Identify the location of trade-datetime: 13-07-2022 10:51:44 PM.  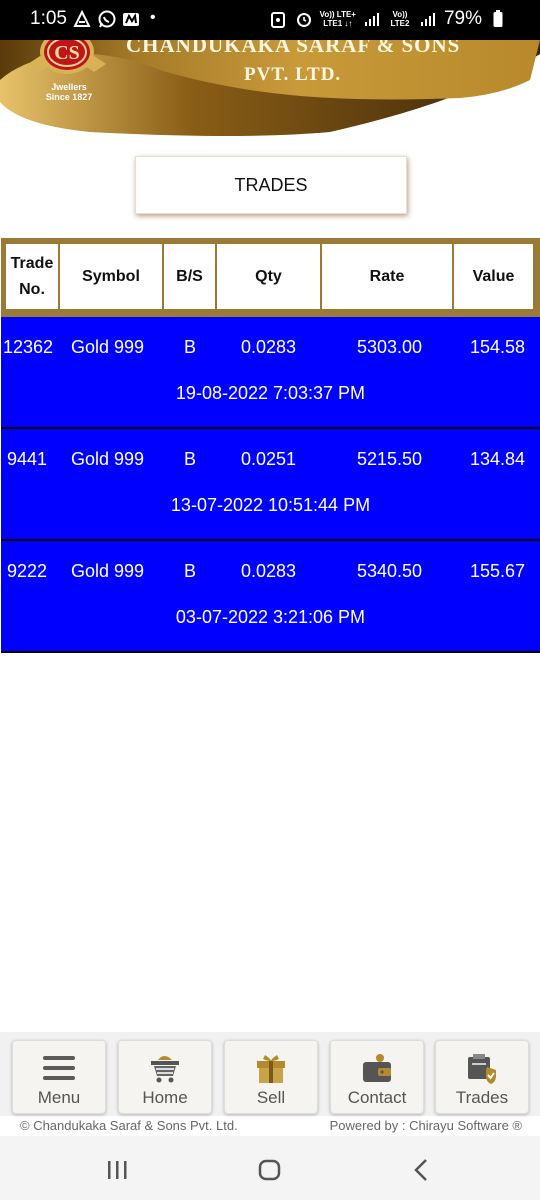
(270, 505).